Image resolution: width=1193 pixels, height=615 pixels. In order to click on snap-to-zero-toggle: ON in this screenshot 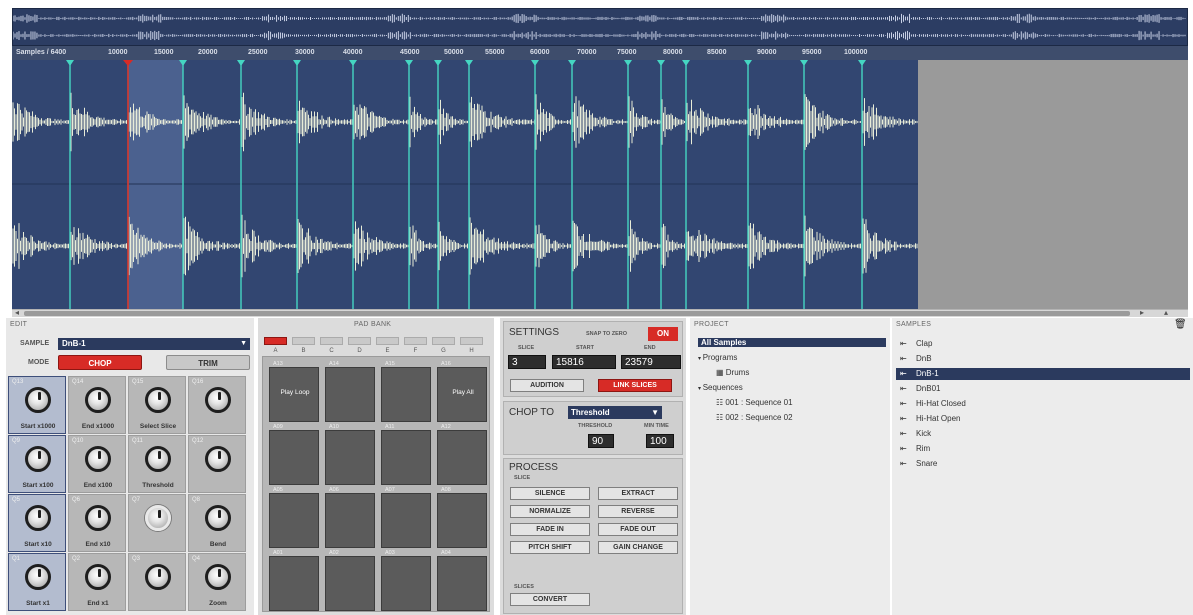, I will do `click(663, 334)`.